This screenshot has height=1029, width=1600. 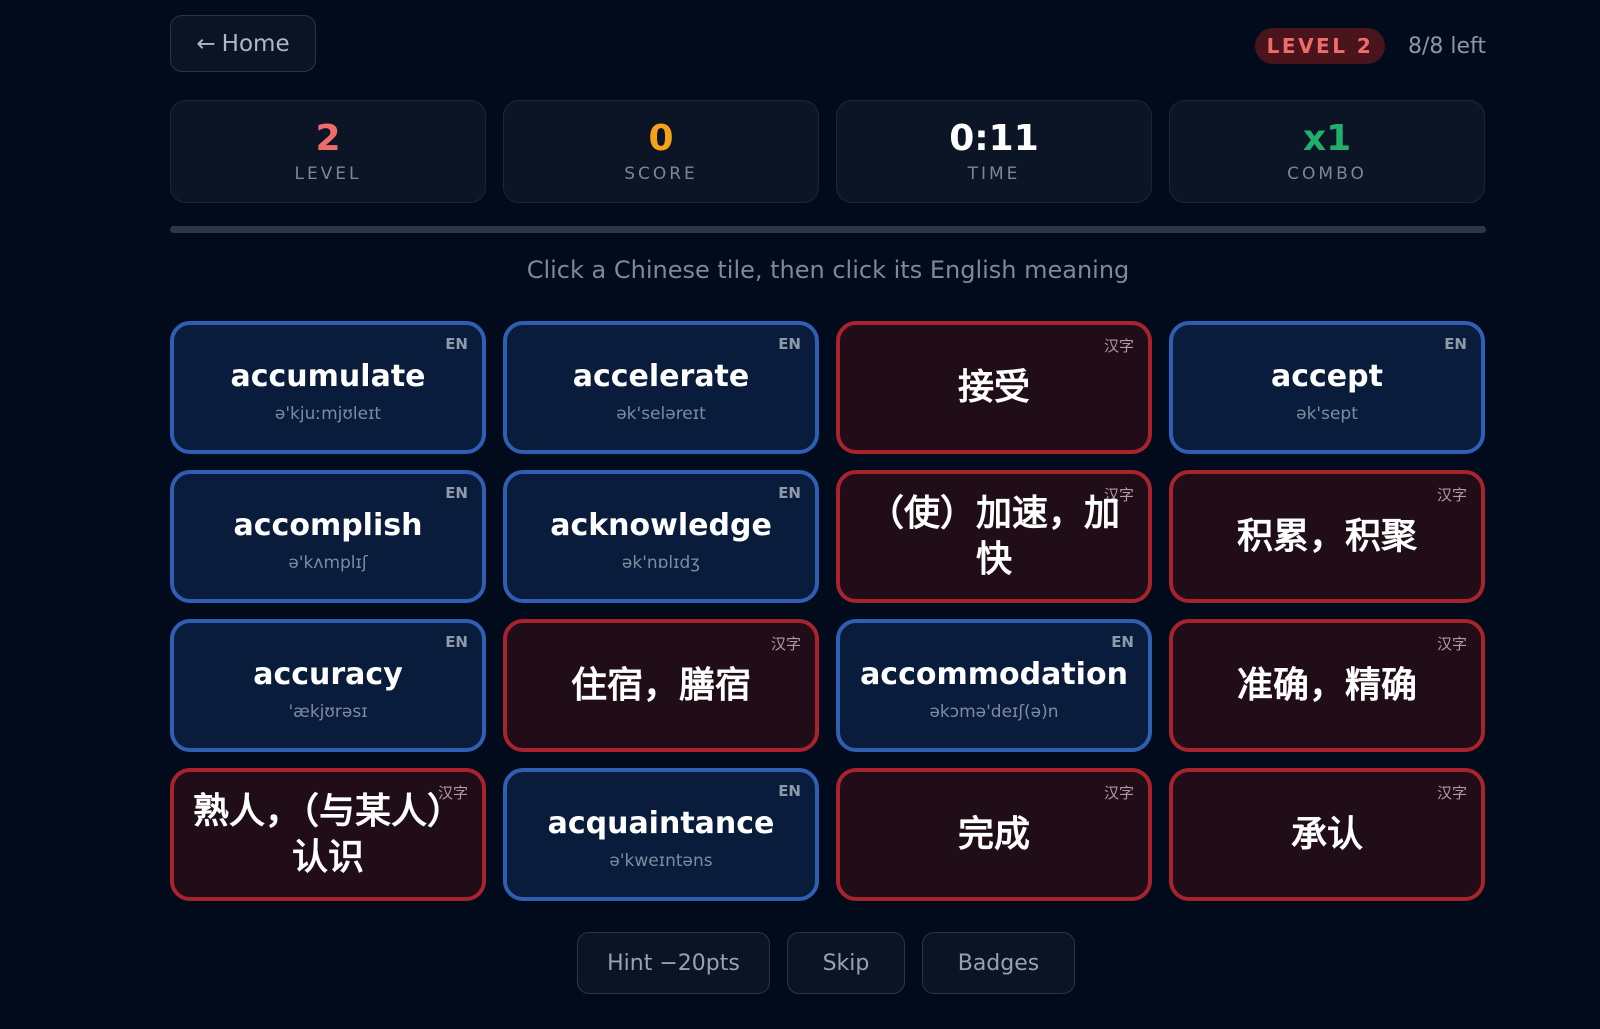 I want to click on english-tile: EN accept ək'sept, so click(x=1327, y=387).